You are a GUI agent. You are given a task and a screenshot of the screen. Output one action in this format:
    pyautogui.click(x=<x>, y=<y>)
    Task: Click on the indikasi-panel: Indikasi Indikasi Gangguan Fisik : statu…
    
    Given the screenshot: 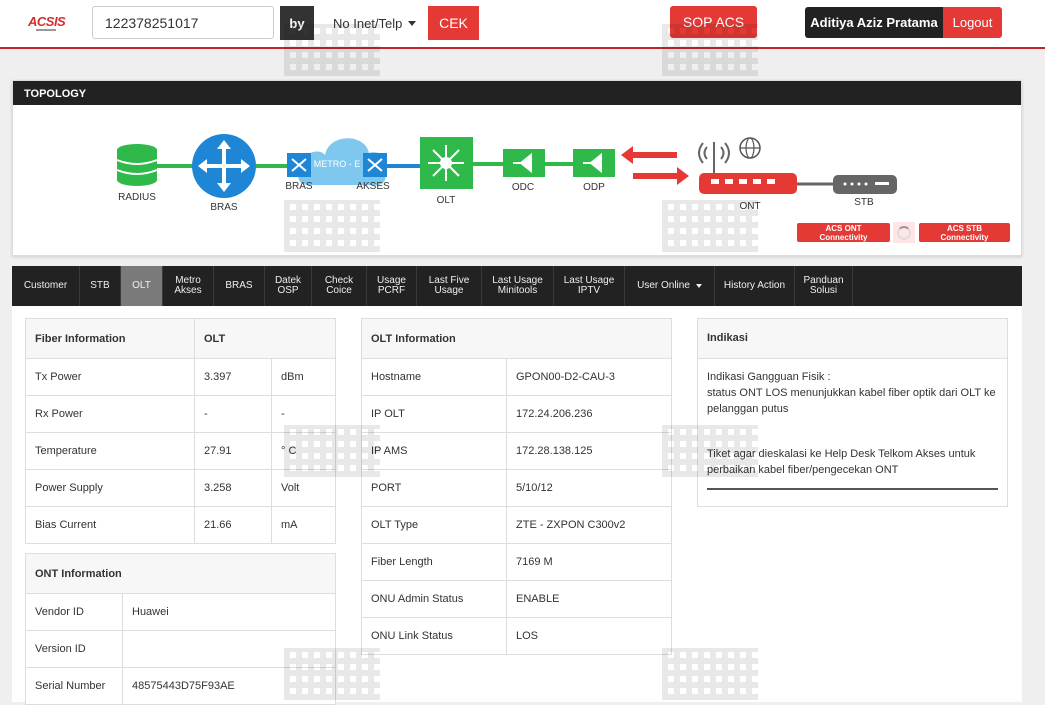 What is the action you would take?
    pyautogui.click(x=852, y=412)
    